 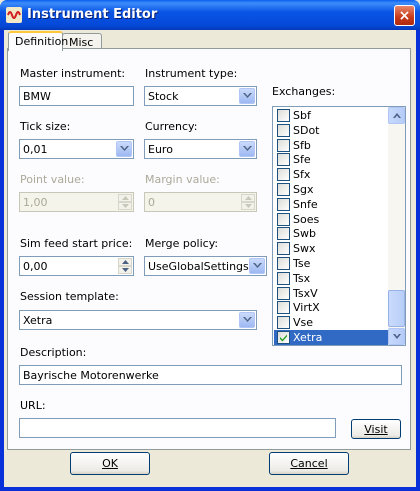 What do you see at coordinates (76, 96) in the screenshot?
I see `master-instrument-input: BMW` at bounding box center [76, 96].